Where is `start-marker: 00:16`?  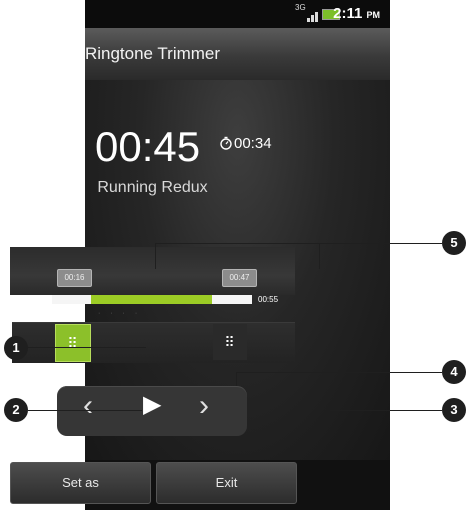 start-marker: 00:16 is located at coordinates (74, 278).